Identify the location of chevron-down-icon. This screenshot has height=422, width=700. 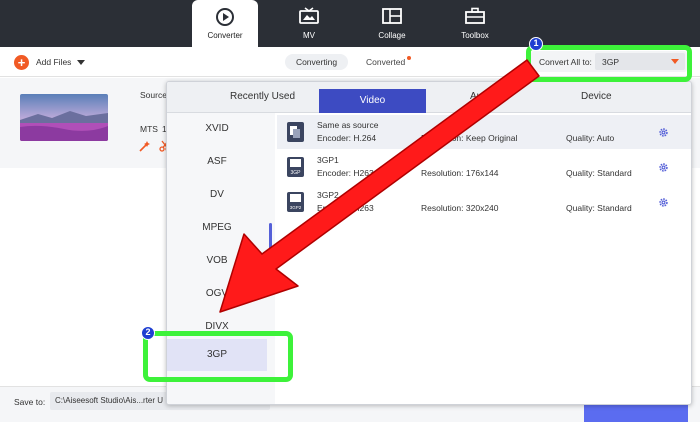
(81, 62).